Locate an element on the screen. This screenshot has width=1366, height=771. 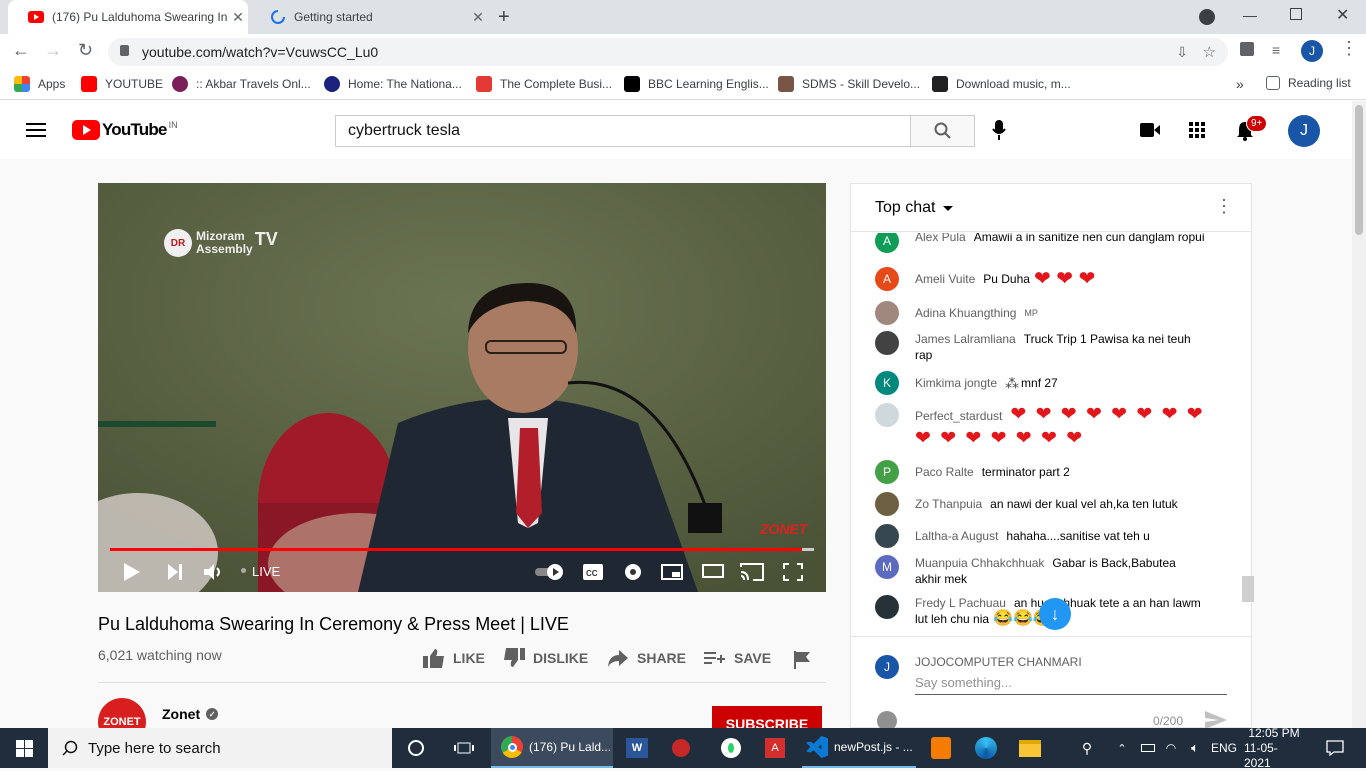
voice-search-icon is located at coordinates (999, 132).